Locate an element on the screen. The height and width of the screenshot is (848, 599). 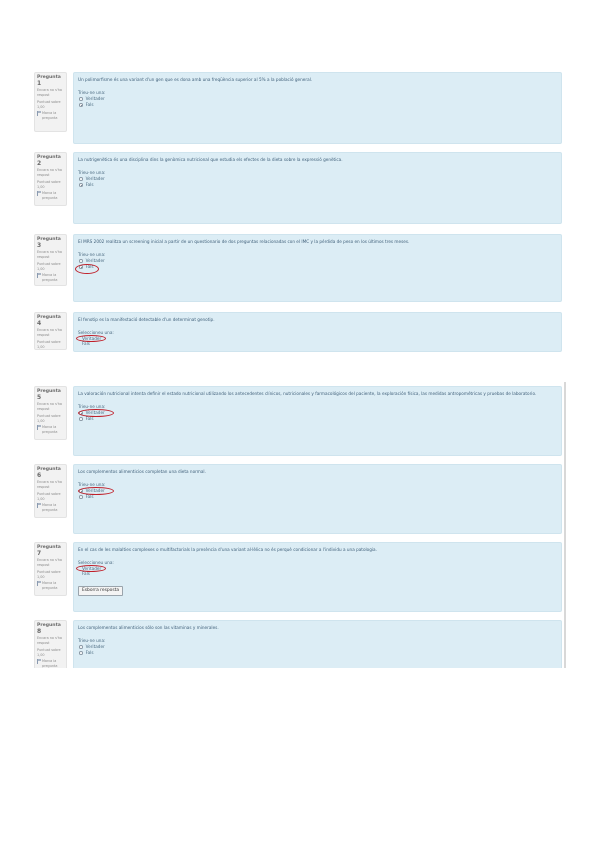
question-number: 5 is located at coordinates (39, 397).